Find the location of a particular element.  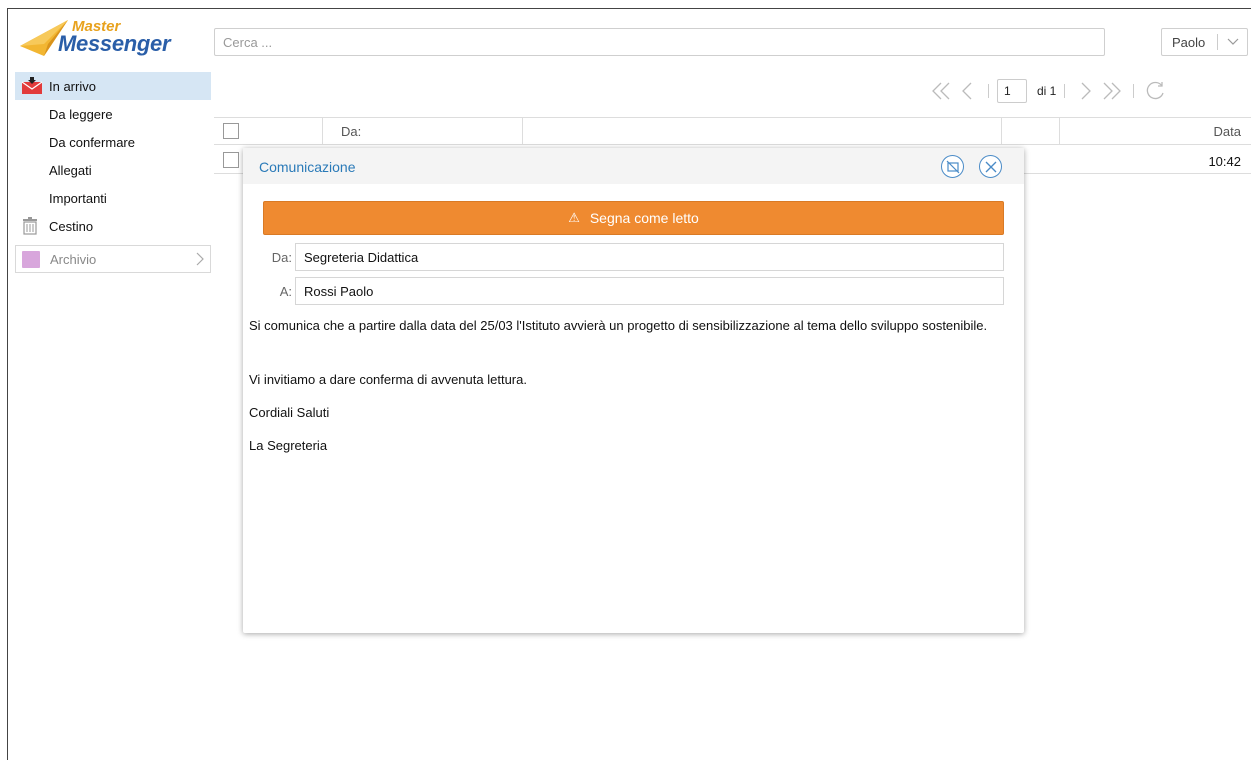

from-field: Segreteria Didattica is located at coordinates (649, 257).